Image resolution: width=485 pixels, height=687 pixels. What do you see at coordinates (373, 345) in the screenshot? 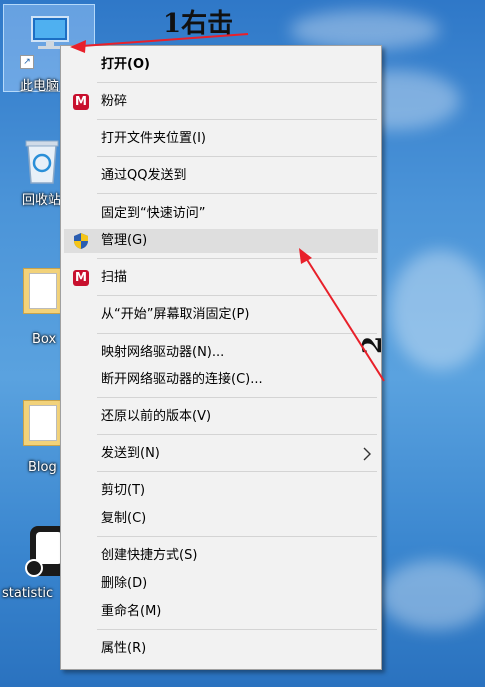
I see `annotation-step2-label: 2` at bounding box center [373, 345].